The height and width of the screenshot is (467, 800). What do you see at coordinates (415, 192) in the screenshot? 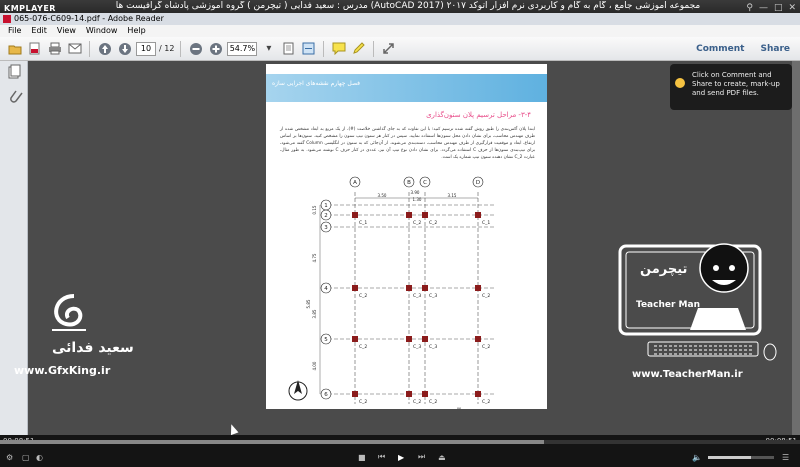
I see `dimension-label-top: 3.90` at bounding box center [415, 192].